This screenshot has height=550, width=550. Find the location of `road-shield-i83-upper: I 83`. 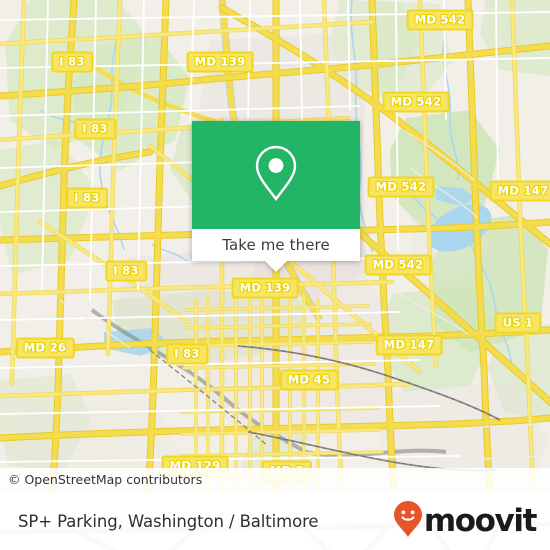

road-shield-i83-upper: I 83 is located at coordinates (95, 129).